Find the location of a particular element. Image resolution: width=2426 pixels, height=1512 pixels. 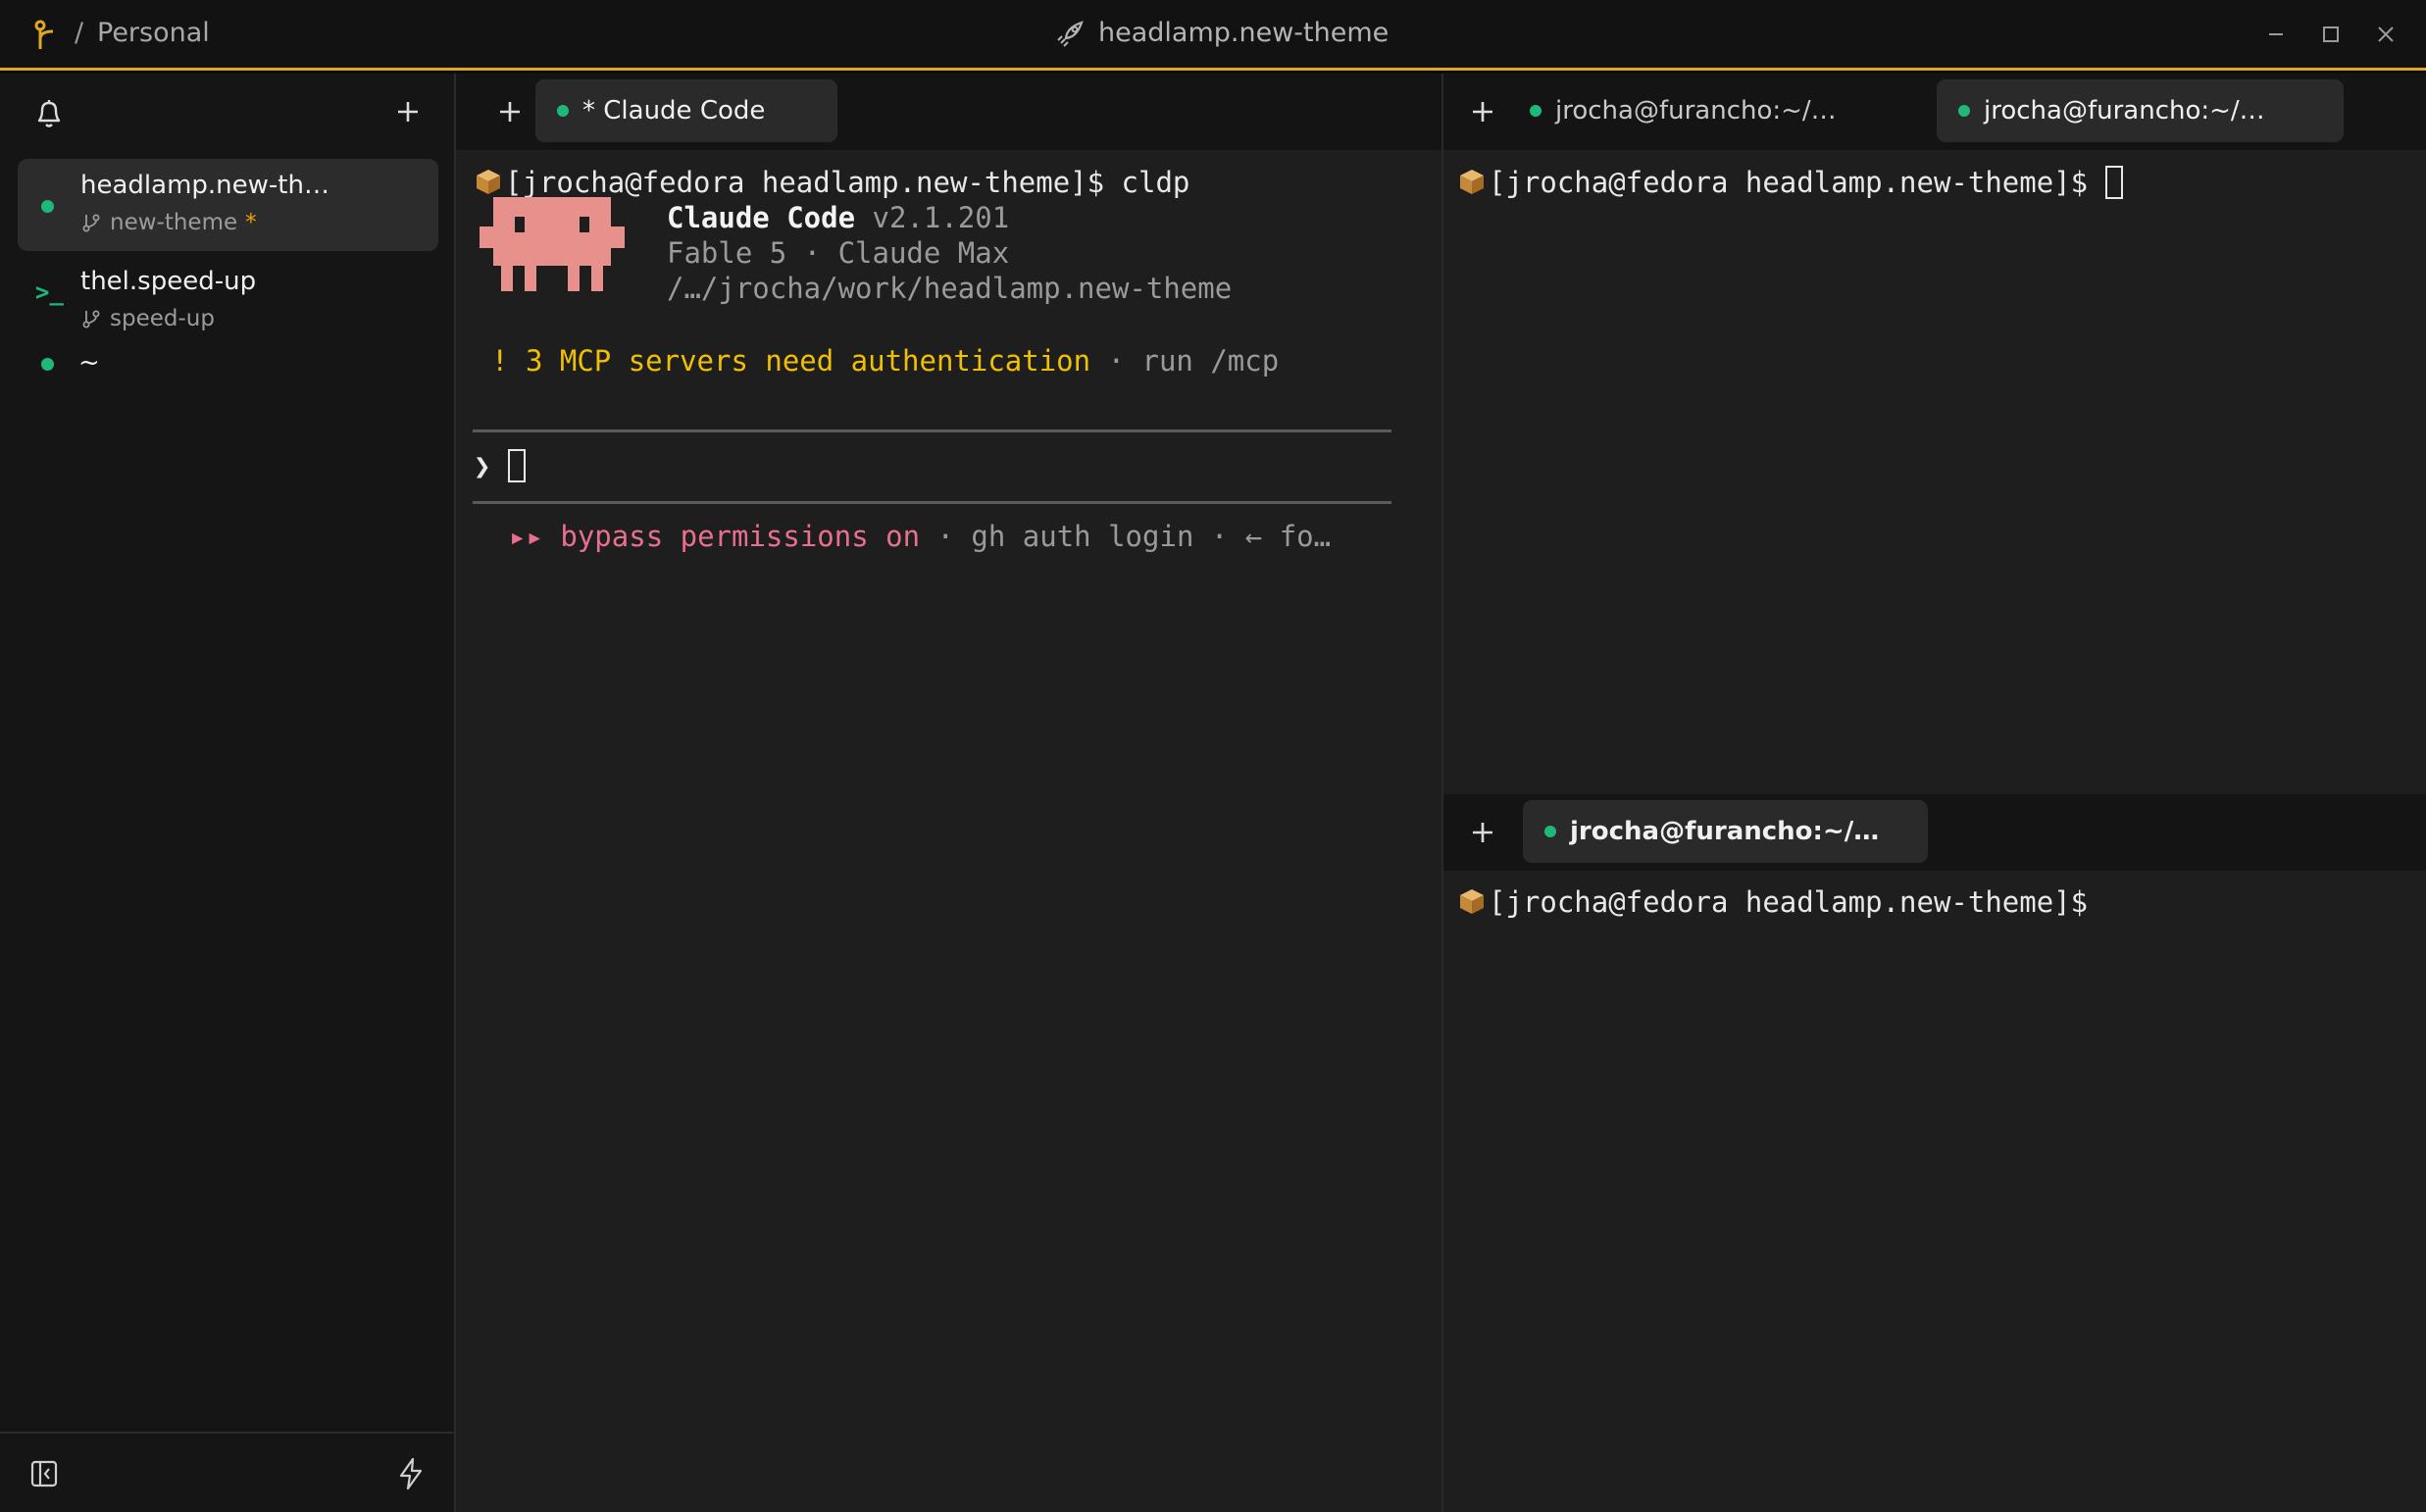

minimize-button is located at coordinates (2276, 34).